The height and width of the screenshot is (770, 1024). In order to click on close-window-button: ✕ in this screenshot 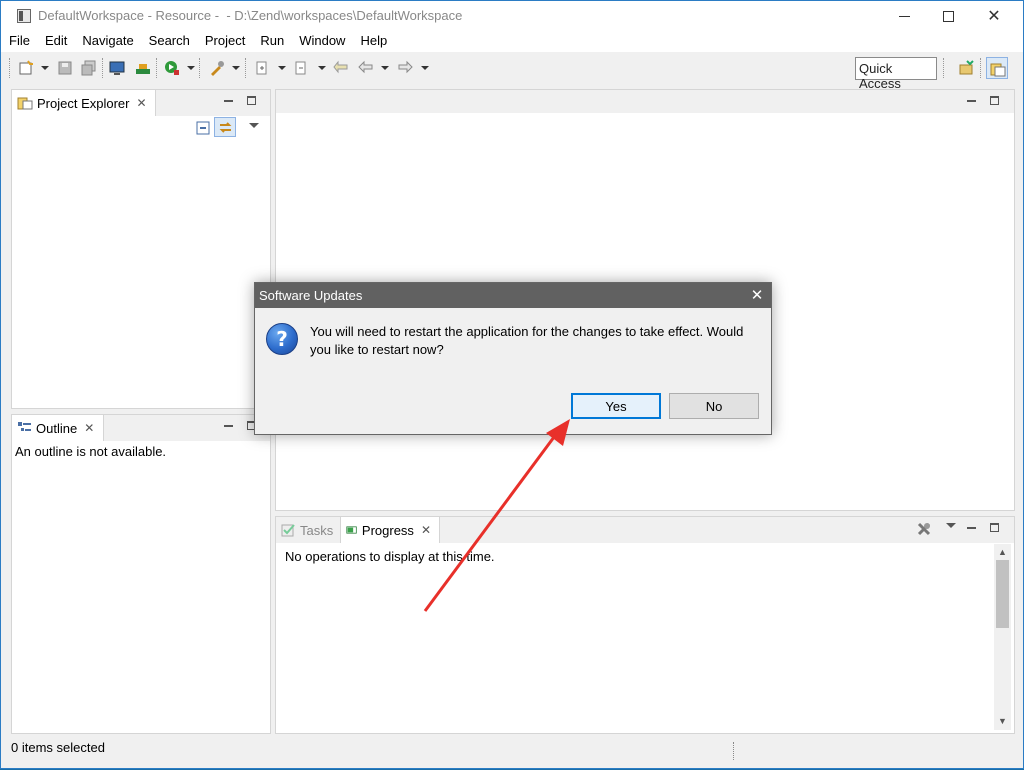, I will do `click(994, 16)`.